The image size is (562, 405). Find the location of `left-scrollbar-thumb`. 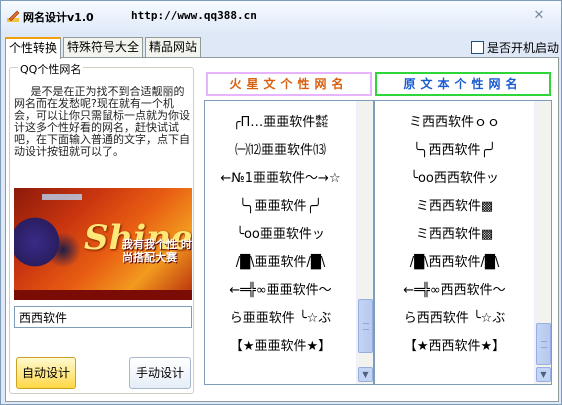

left-scrollbar-thumb is located at coordinates (365, 326).